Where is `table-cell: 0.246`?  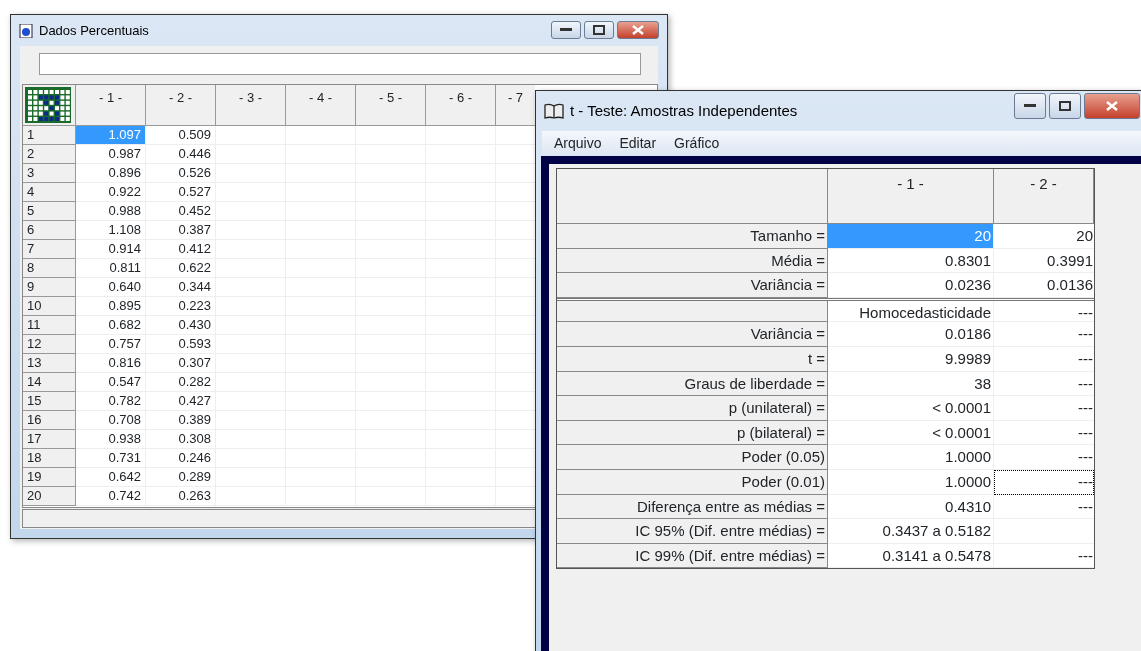
table-cell: 0.246 is located at coordinates (181, 458).